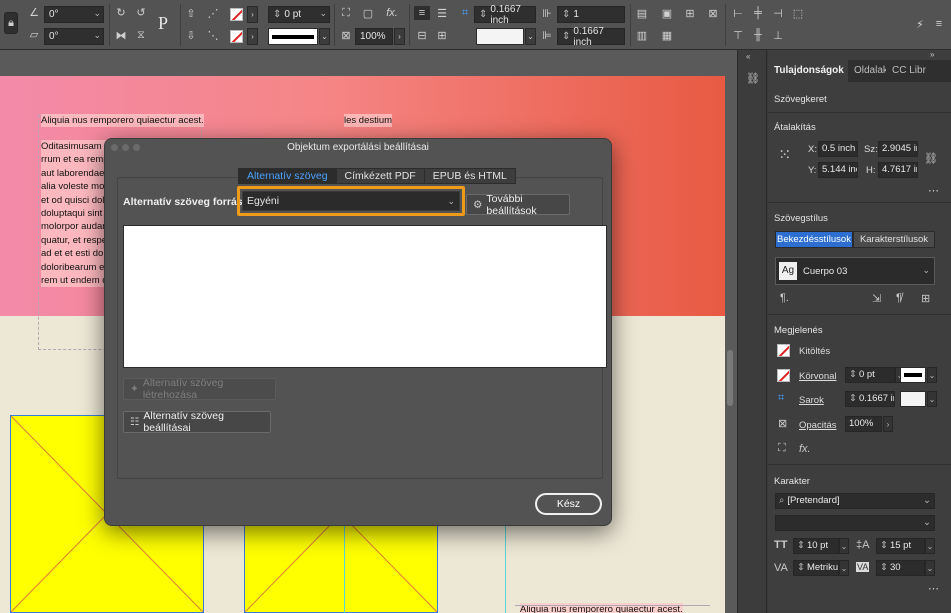  What do you see at coordinates (667, 35) in the screenshot?
I see `baseline-icon: ▦` at bounding box center [667, 35].